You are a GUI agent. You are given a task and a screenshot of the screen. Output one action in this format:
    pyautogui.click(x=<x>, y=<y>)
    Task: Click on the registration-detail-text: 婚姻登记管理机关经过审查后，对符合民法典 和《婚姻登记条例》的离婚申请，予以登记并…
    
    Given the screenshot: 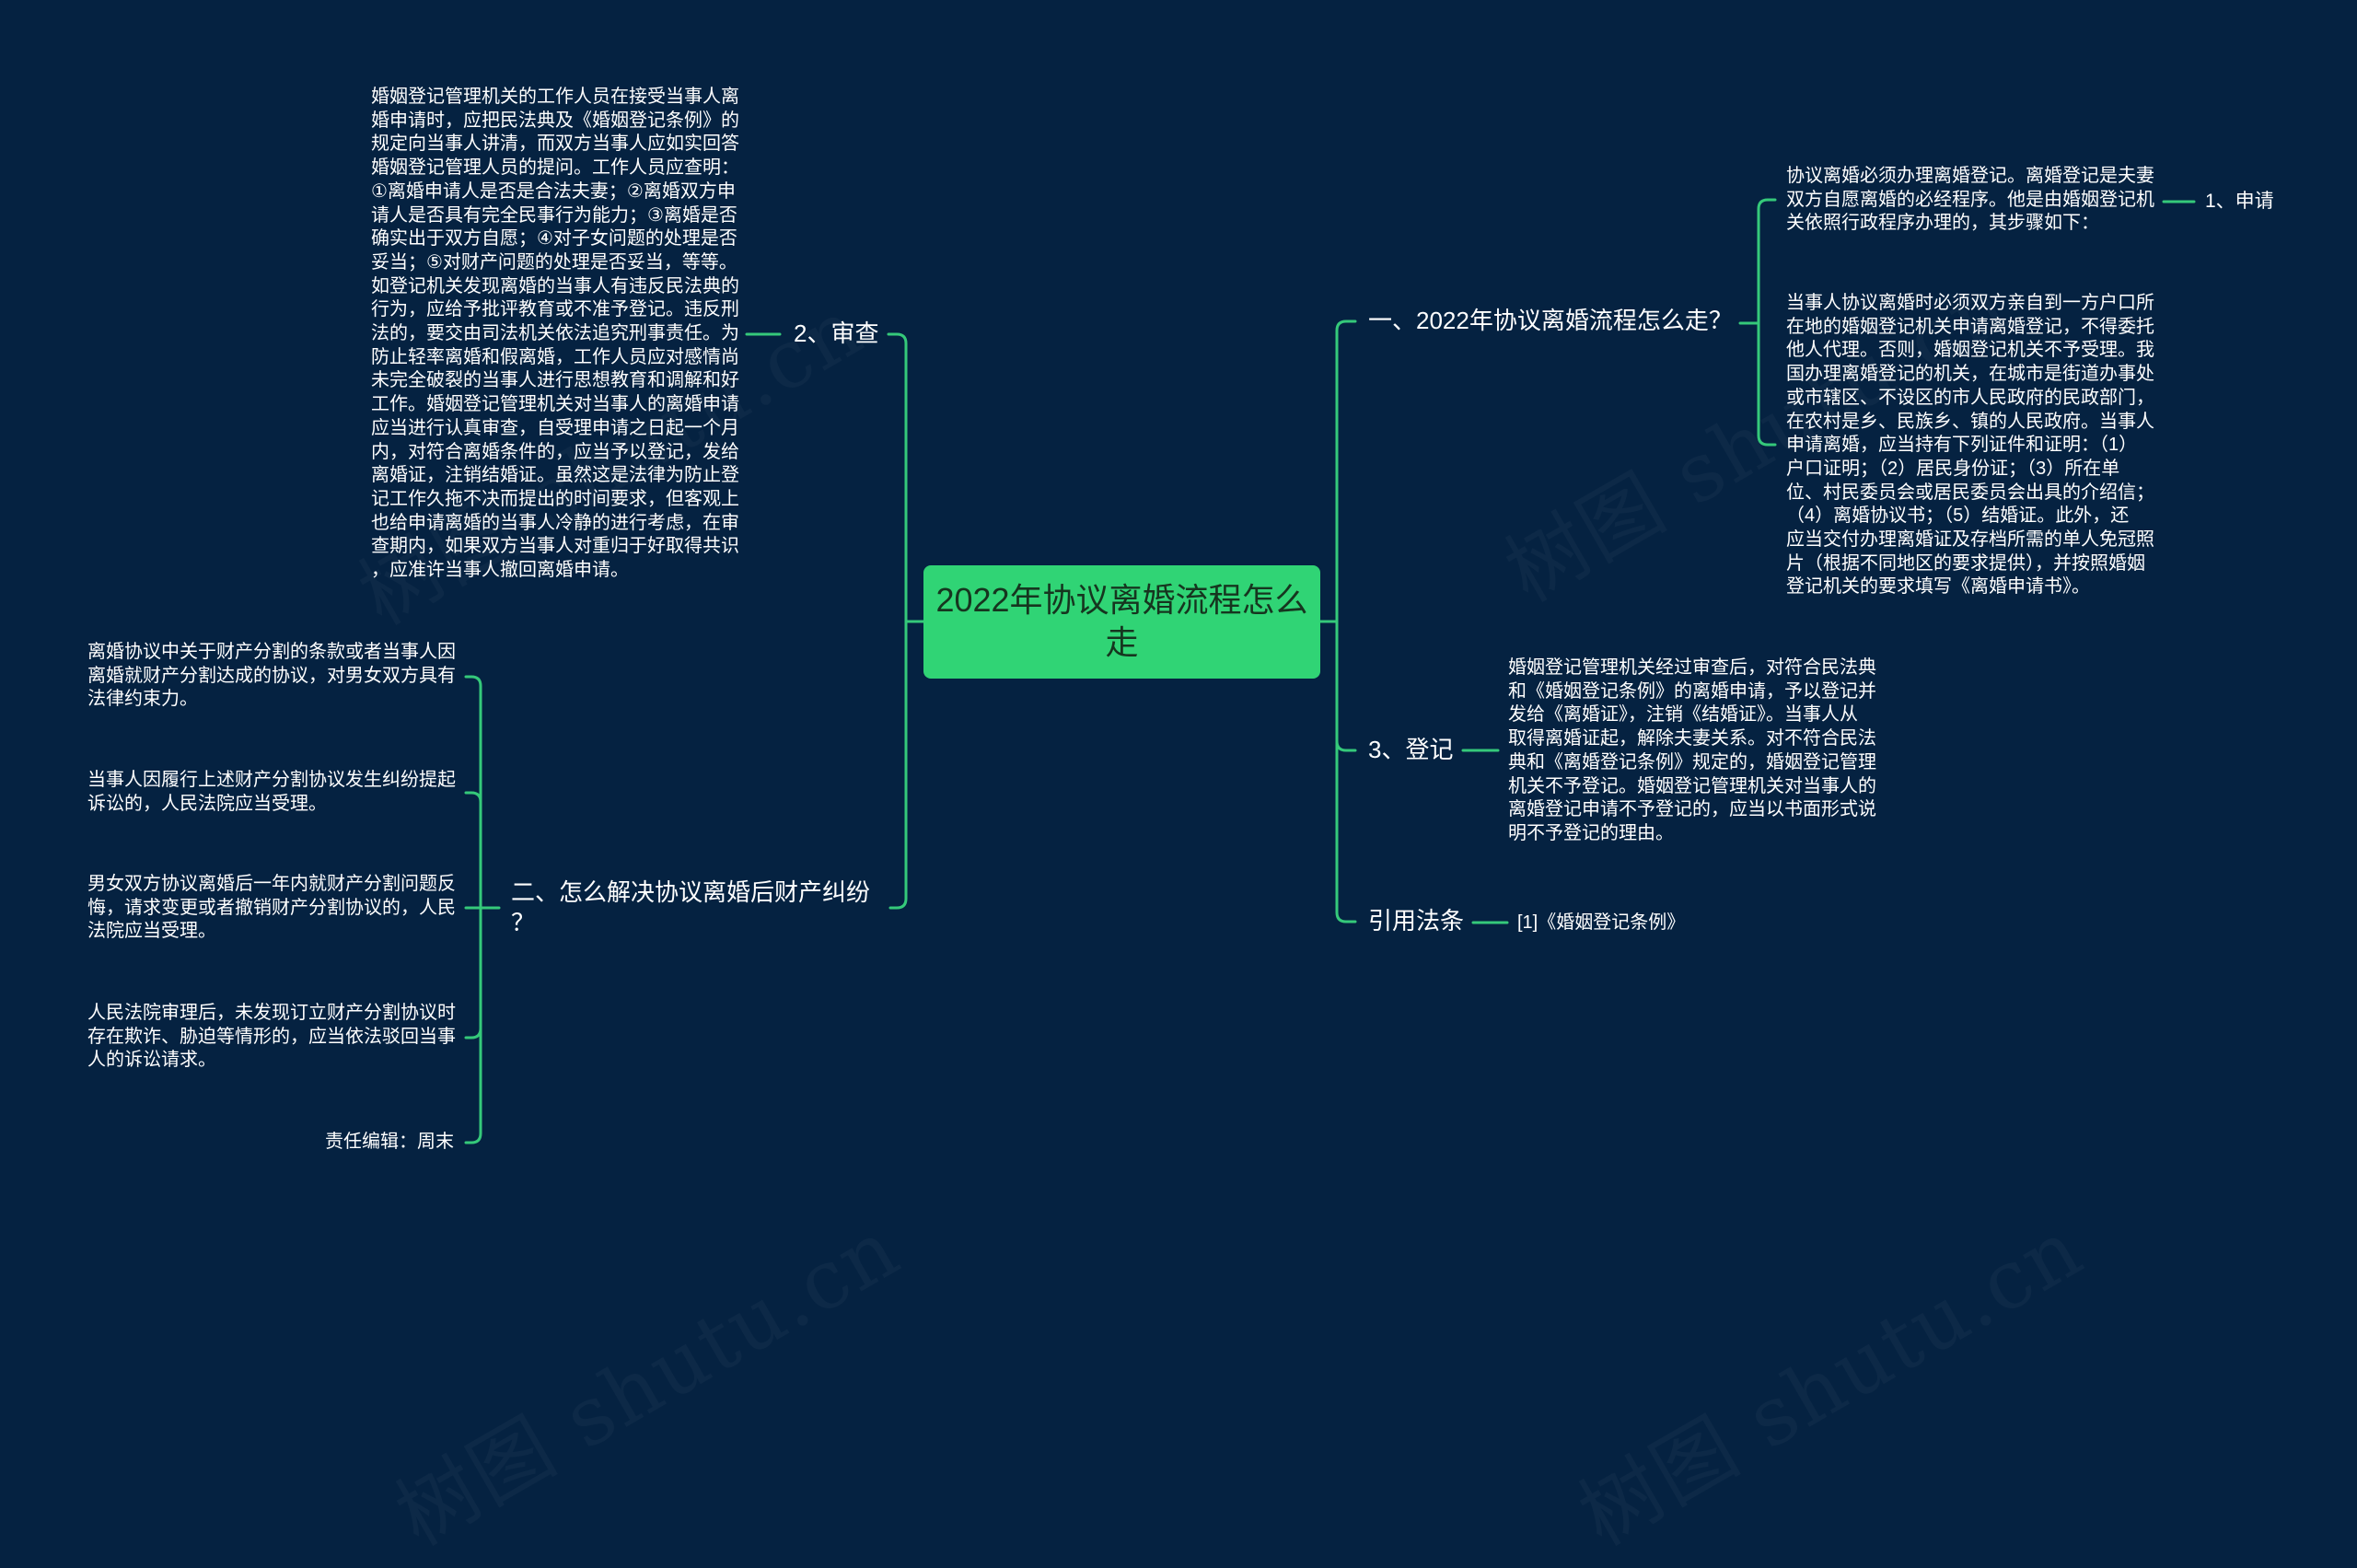 What is the action you would take?
    pyautogui.click(x=1692, y=751)
    